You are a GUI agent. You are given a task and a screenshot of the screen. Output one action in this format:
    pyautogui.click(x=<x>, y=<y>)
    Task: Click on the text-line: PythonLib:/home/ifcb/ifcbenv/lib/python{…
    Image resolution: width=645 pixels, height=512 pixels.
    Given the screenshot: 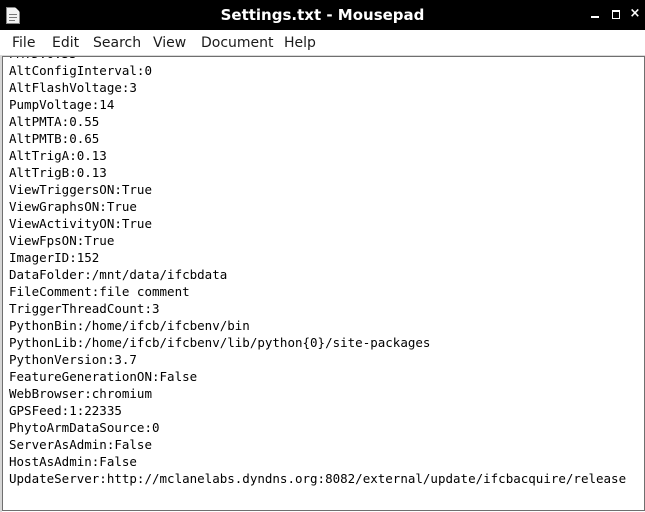 What is the action you would take?
    pyautogui.click(x=326, y=342)
    